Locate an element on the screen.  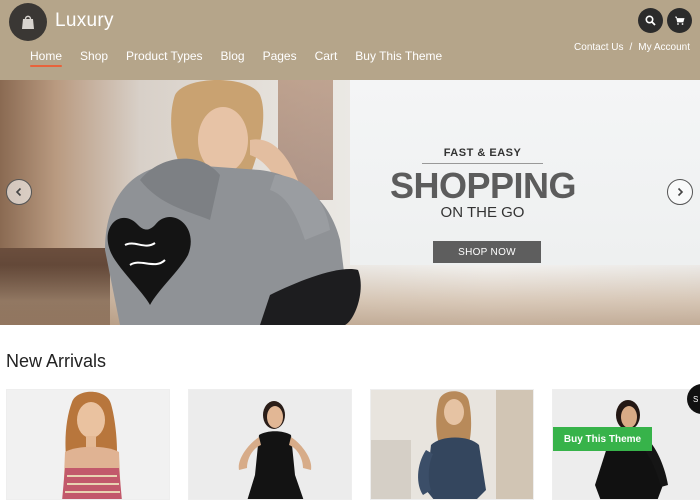
logo-text: Luxury is located at coordinates (84, 21).